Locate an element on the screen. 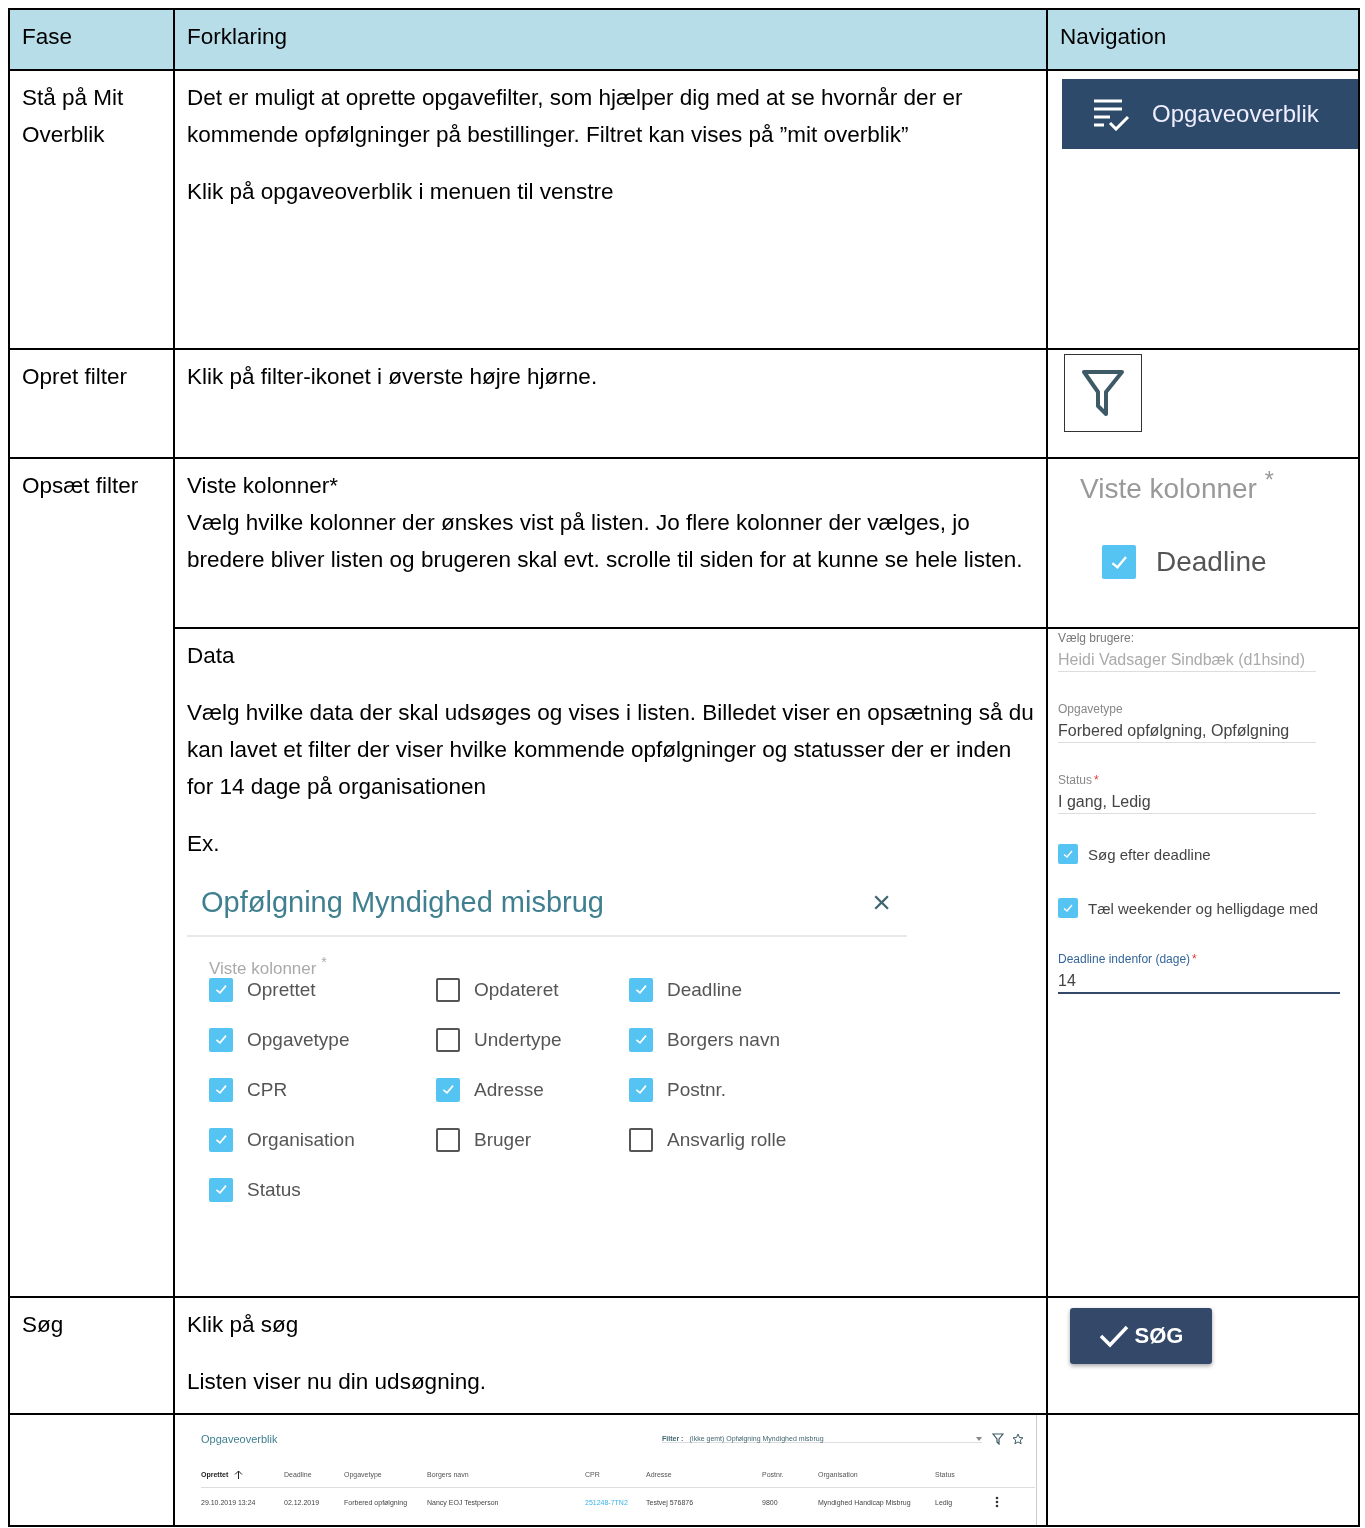 Image resolution: width=1365 pixels, height=1528 pixels. checkbox-label: Oprettet is located at coordinates (281, 989).